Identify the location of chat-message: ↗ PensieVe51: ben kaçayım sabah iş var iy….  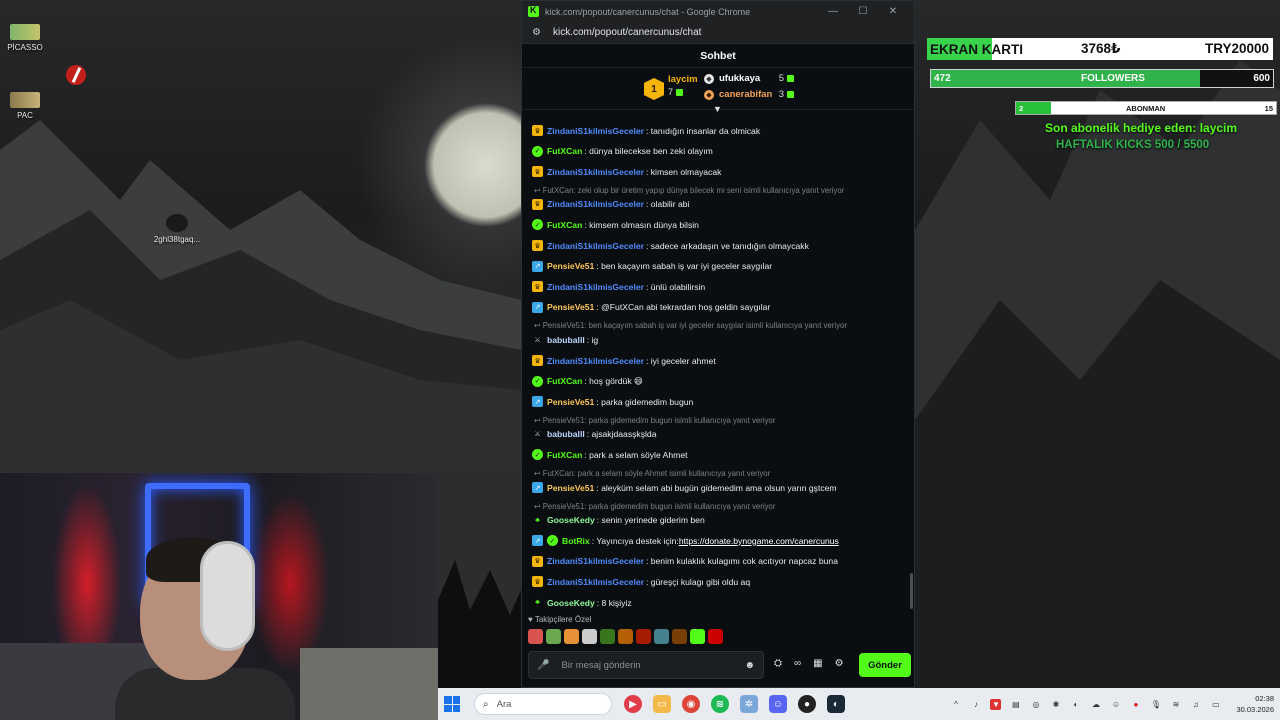
(719, 266).